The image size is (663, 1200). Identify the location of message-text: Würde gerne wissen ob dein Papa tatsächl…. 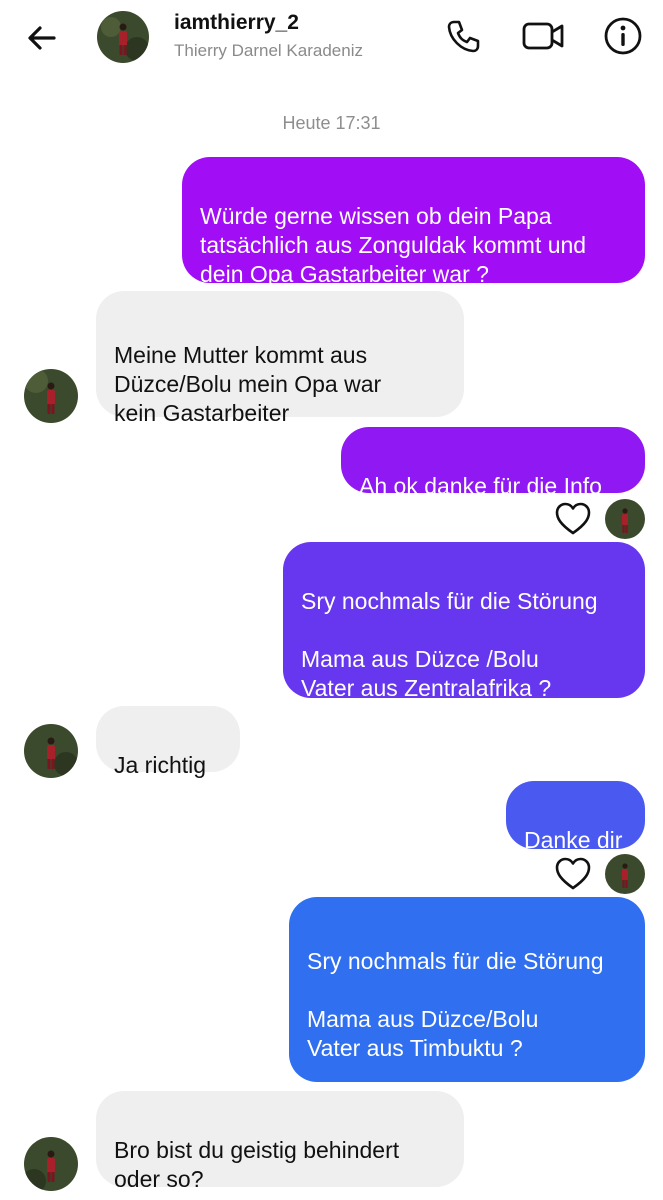
(393, 245).